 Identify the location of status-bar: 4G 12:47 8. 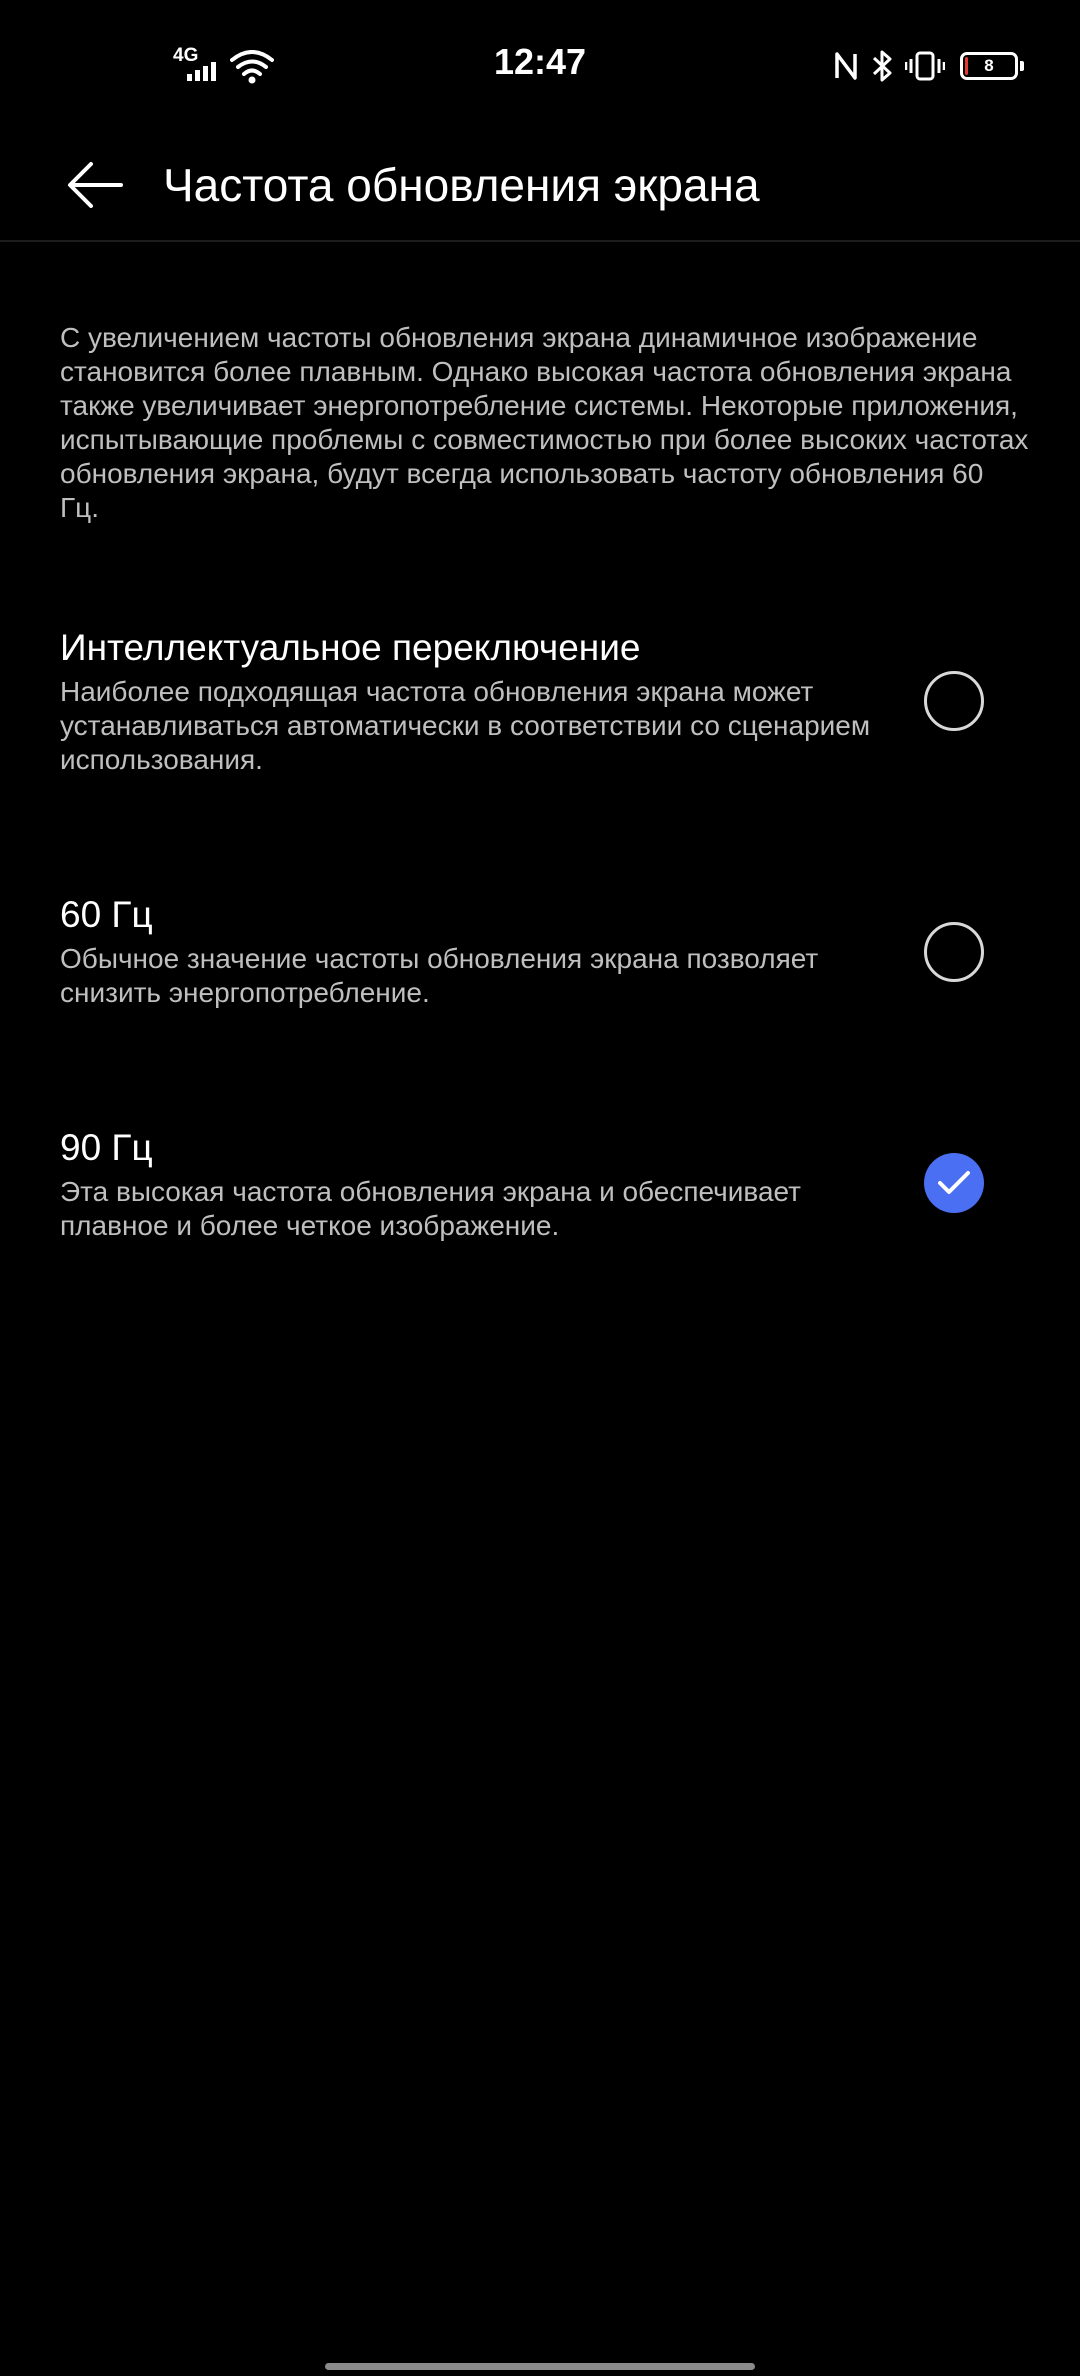
(540, 65).